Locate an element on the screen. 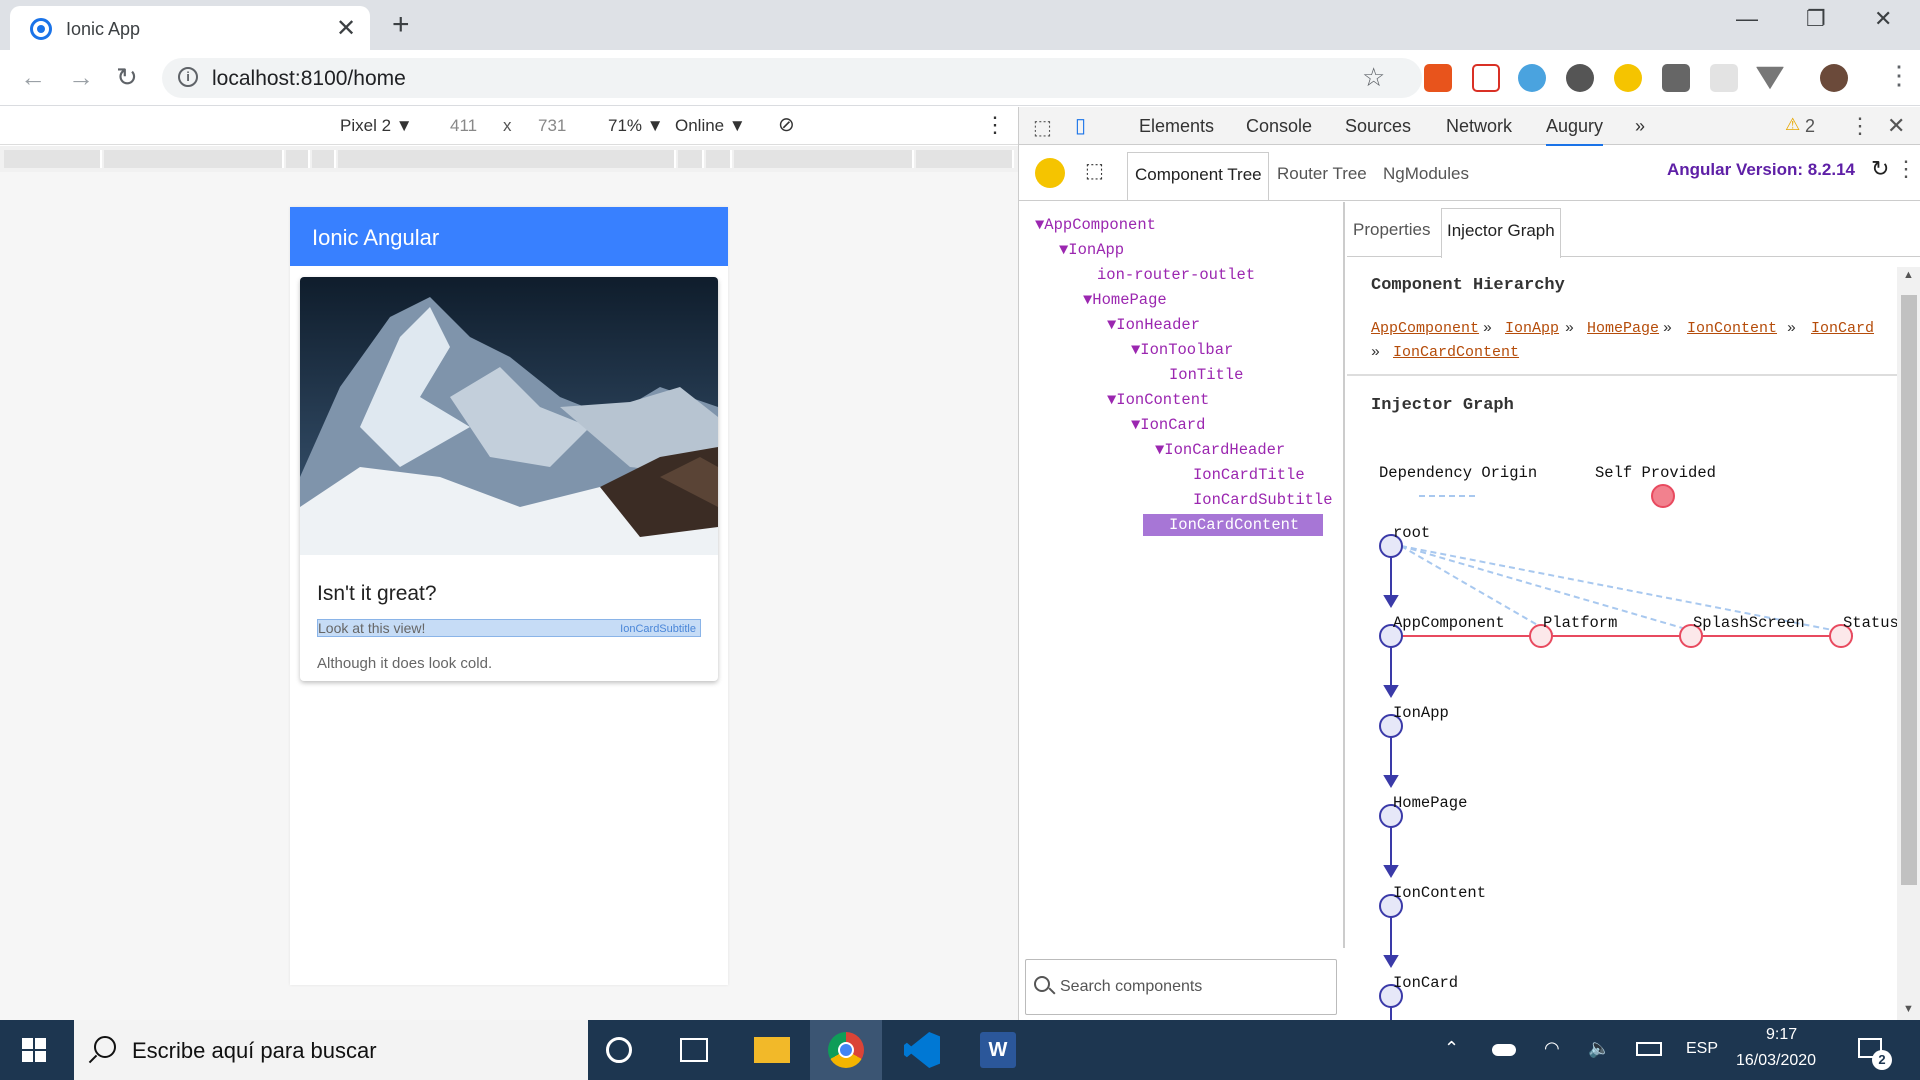 This screenshot has height=1080, width=1920. taskbar-search-box: Escribe aquí para buscar is located at coordinates (331, 1050).